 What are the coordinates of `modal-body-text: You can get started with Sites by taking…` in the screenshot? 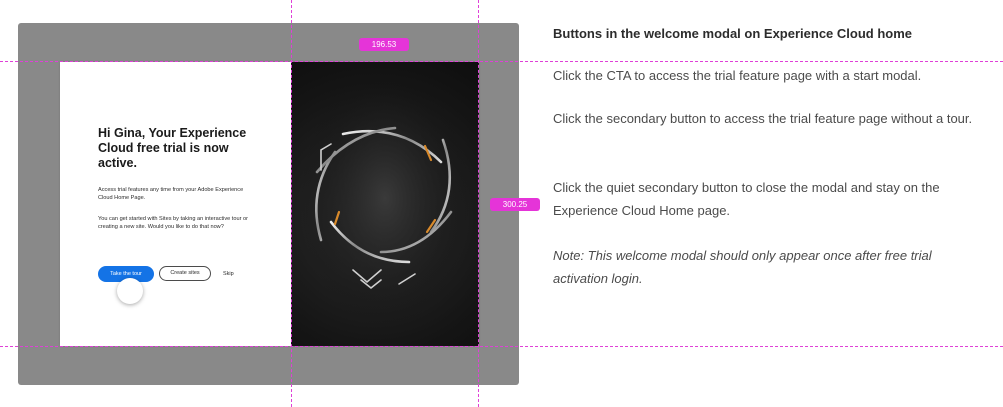 It's located at (173, 223).